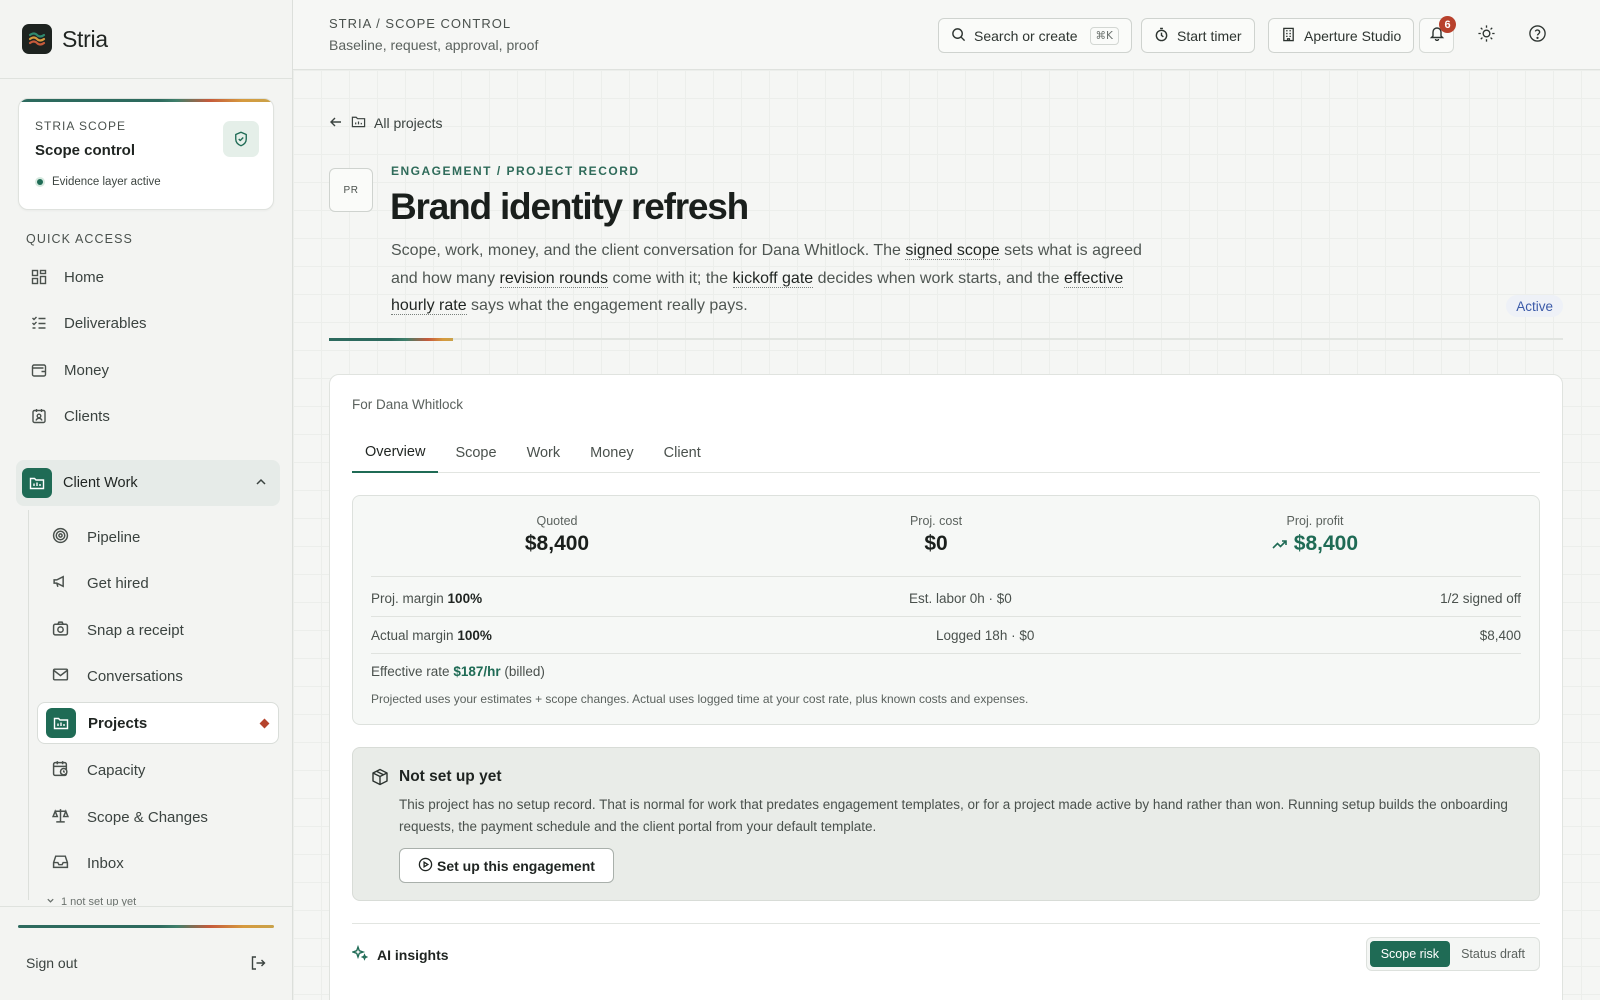 This screenshot has height=1000, width=1600. I want to click on brand: Stria, so click(65, 39).